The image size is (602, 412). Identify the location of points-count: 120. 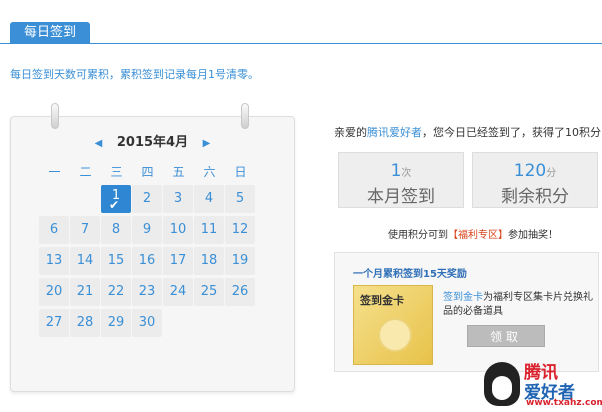
(530, 171).